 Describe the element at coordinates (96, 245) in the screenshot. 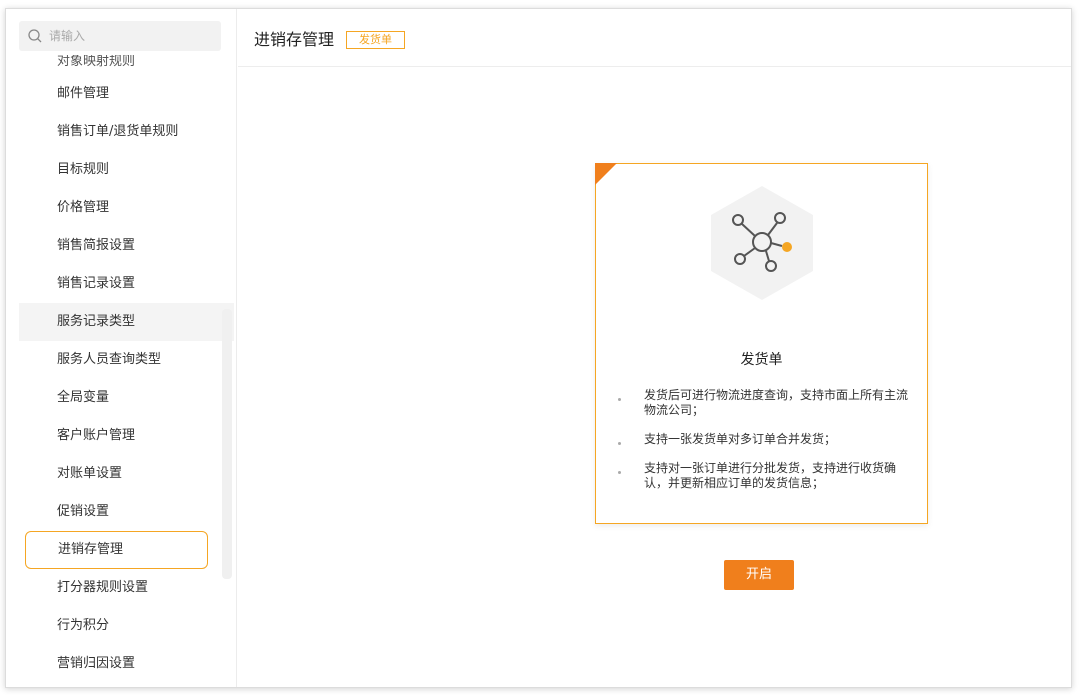

I see `sidebar-item-label: 销售简报设置` at that location.